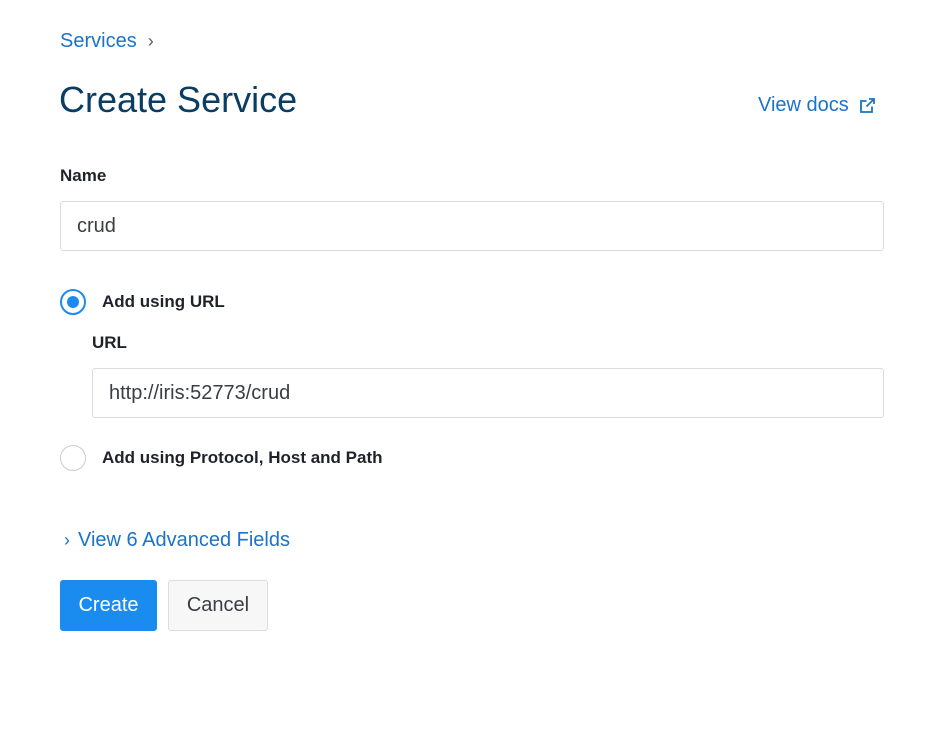  Describe the element at coordinates (73, 302) in the screenshot. I see `radio-button-checked` at that location.